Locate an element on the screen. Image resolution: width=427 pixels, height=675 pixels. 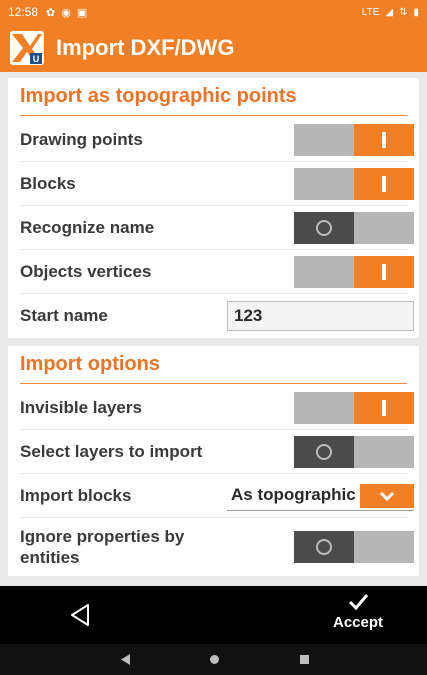
sim-status-icon: ▣ is located at coordinates (82, 12).